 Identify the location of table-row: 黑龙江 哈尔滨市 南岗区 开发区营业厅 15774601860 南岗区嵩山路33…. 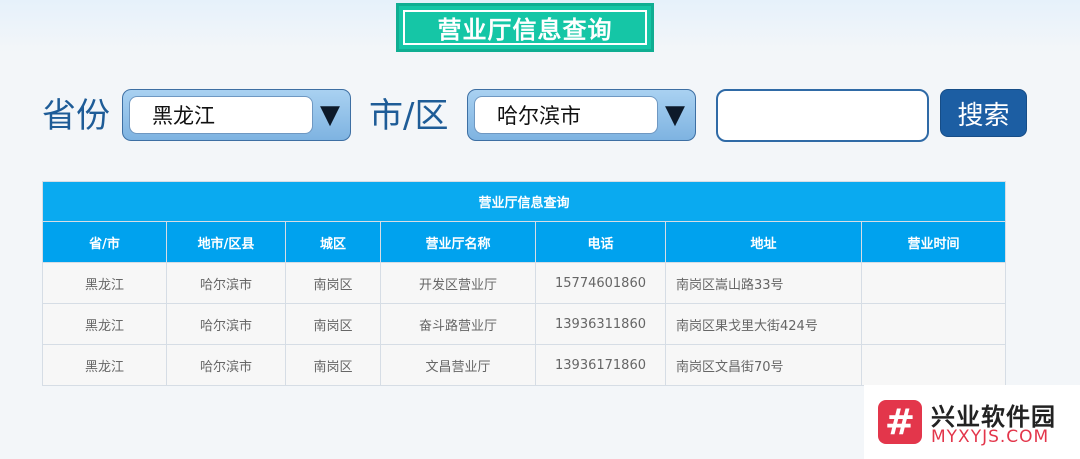
(524, 283).